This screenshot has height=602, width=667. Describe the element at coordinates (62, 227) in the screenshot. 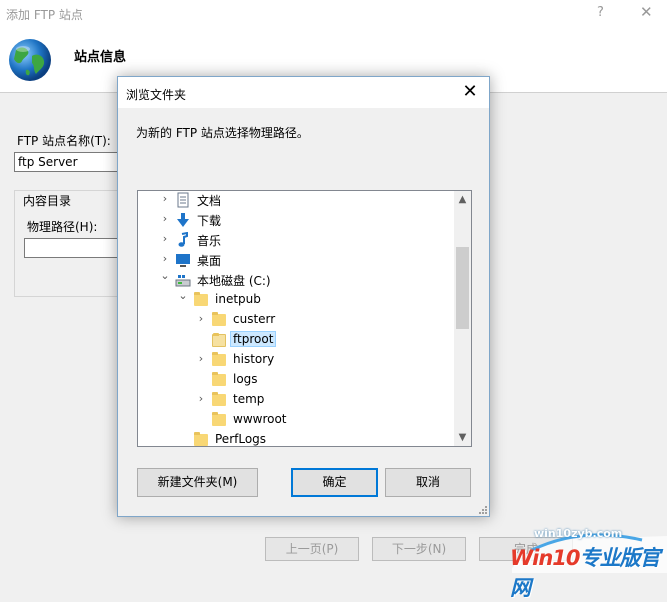

I see `physical-path-label: 物理路径(H):` at that location.